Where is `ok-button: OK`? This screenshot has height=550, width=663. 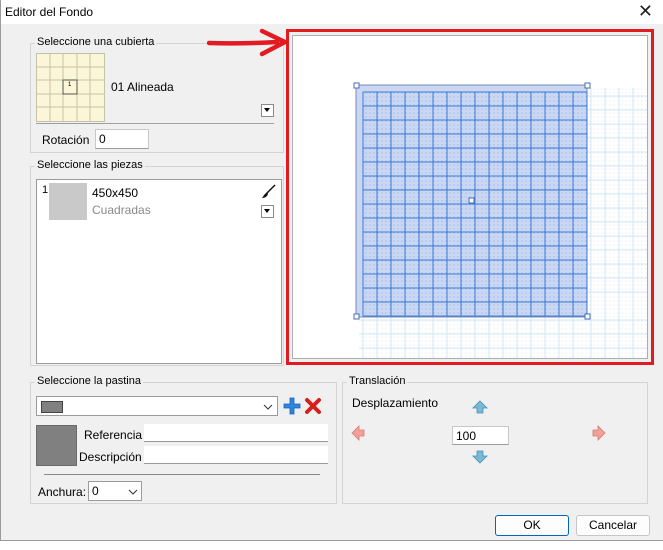
ok-button: OK is located at coordinates (532, 525).